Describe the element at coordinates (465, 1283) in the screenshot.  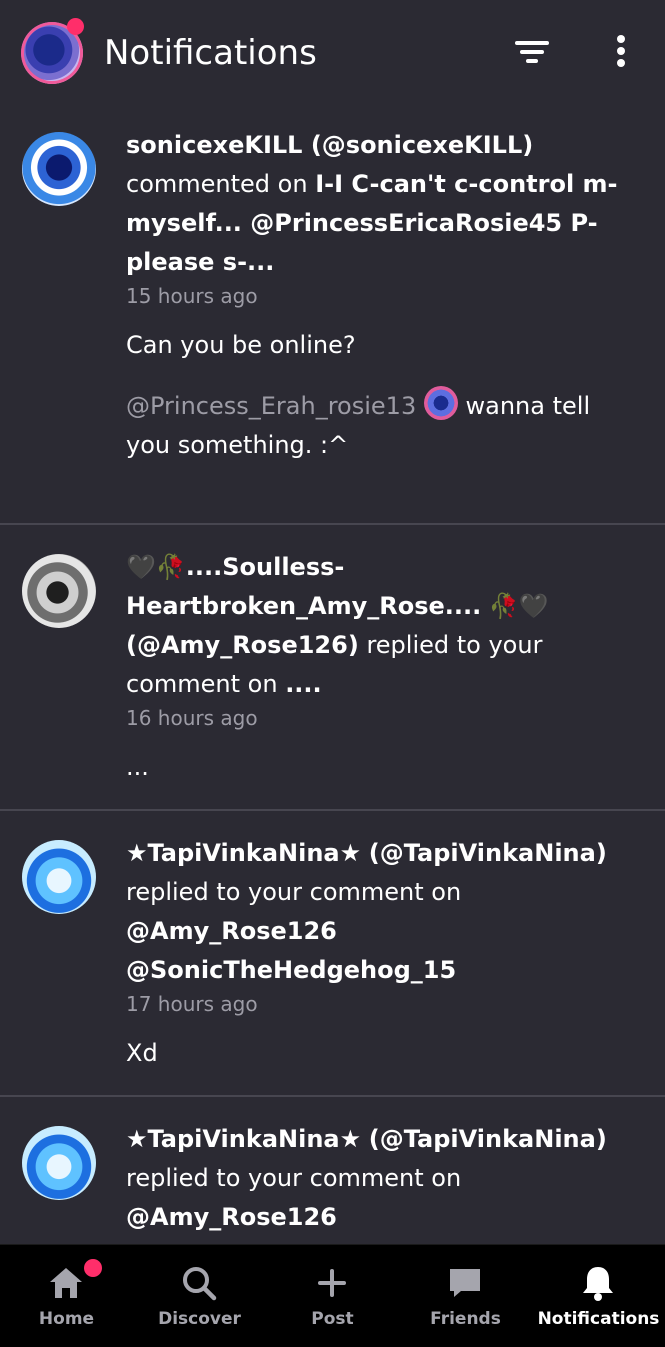
I see `chat-icon` at that location.